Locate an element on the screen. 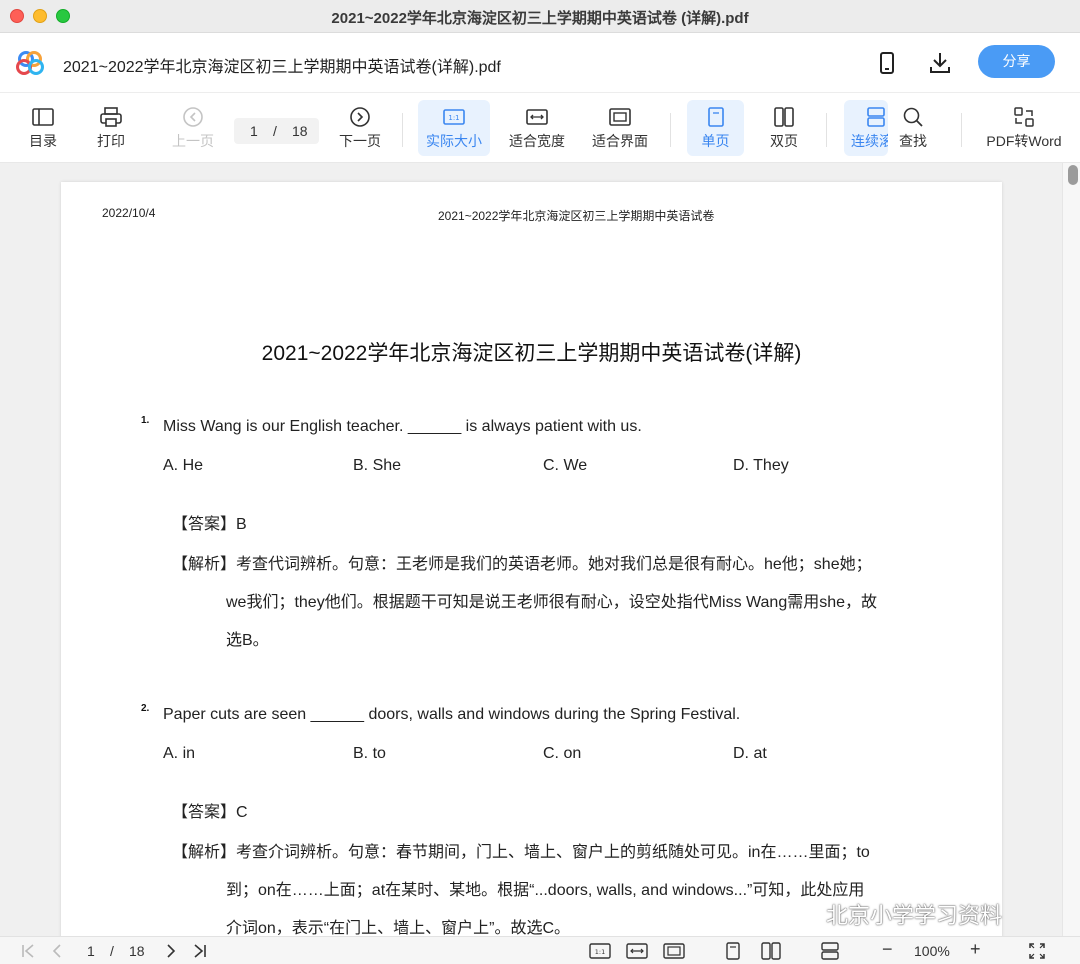  option: B. She is located at coordinates (377, 465).